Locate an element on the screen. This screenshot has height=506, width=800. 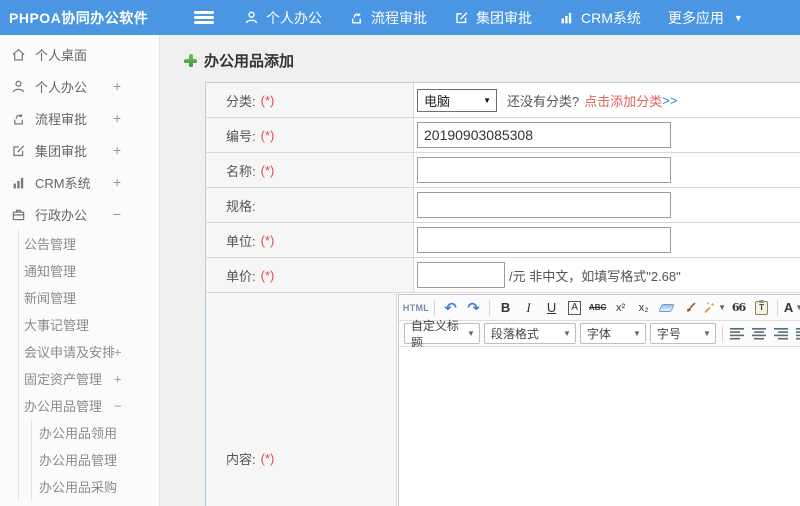
align-left-button is located at coordinates (738, 333).